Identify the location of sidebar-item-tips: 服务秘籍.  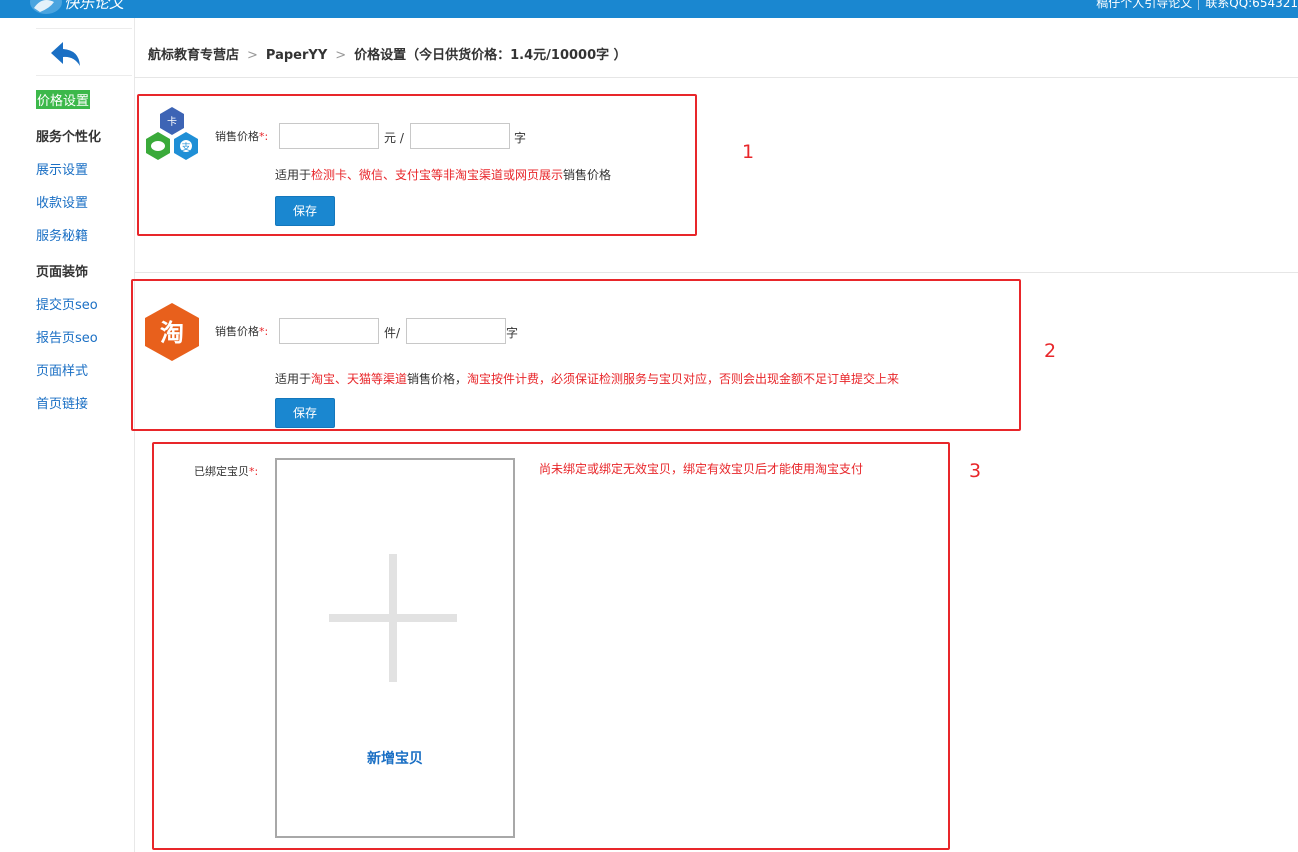
(62, 234).